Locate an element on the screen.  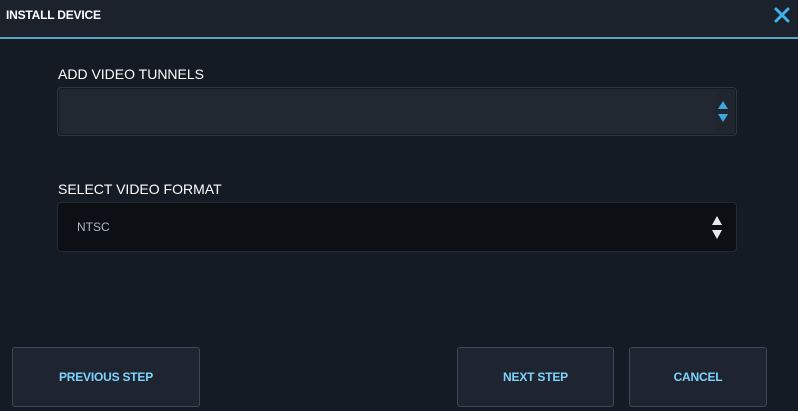
next-step-button: NEXT STEP is located at coordinates (535, 377).